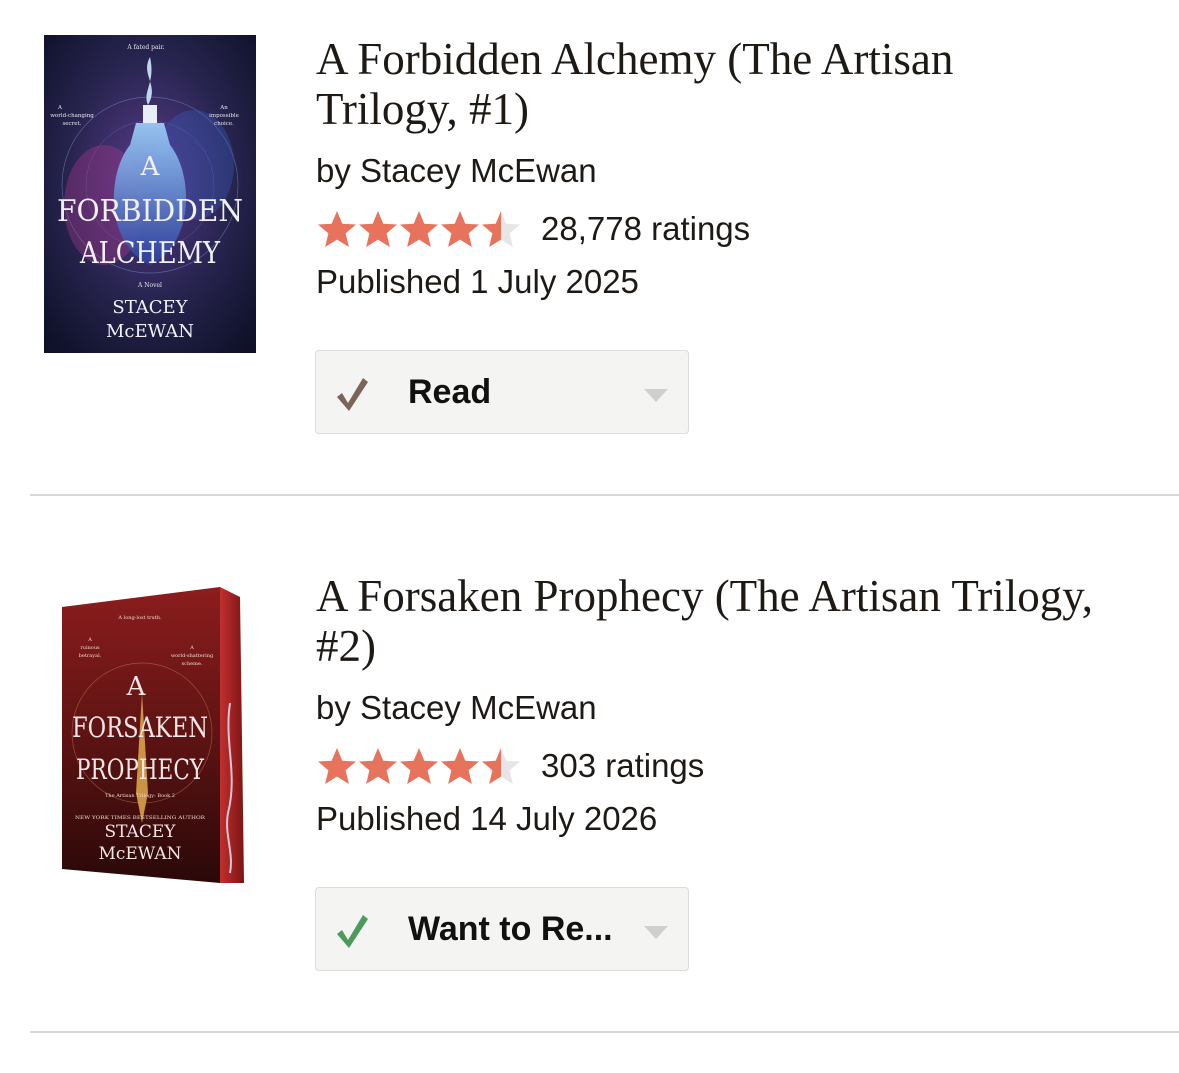  Describe the element at coordinates (150, 253) in the screenshot. I see `svg-text: ALCHEMY` at that location.